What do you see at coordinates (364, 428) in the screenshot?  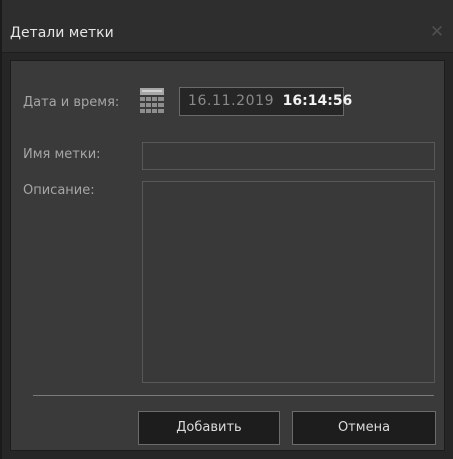 I see `cancel-button: Отмена` at bounding box center [364, 428].